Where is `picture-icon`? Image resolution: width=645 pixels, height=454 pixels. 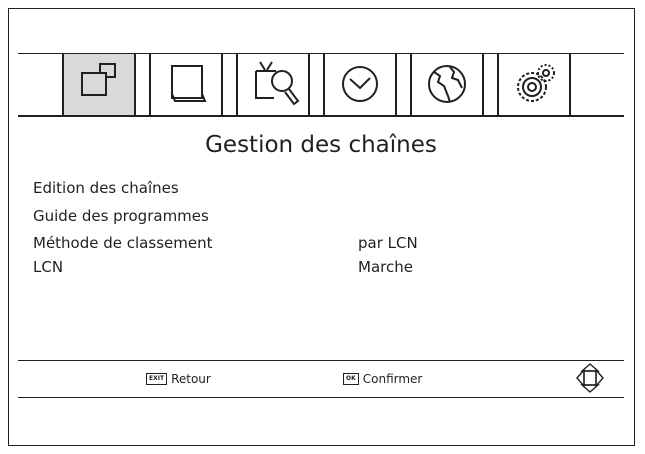 picture-icon is located at coordinates (189, 83).